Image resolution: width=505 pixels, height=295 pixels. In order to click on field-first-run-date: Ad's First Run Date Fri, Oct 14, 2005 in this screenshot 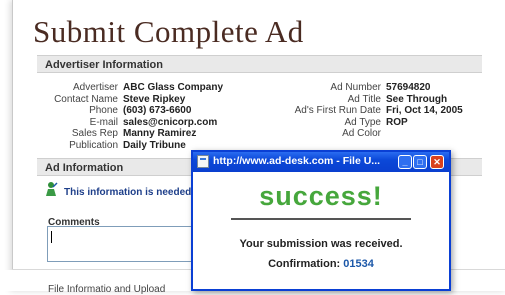, I will do `click(375, 111)`.